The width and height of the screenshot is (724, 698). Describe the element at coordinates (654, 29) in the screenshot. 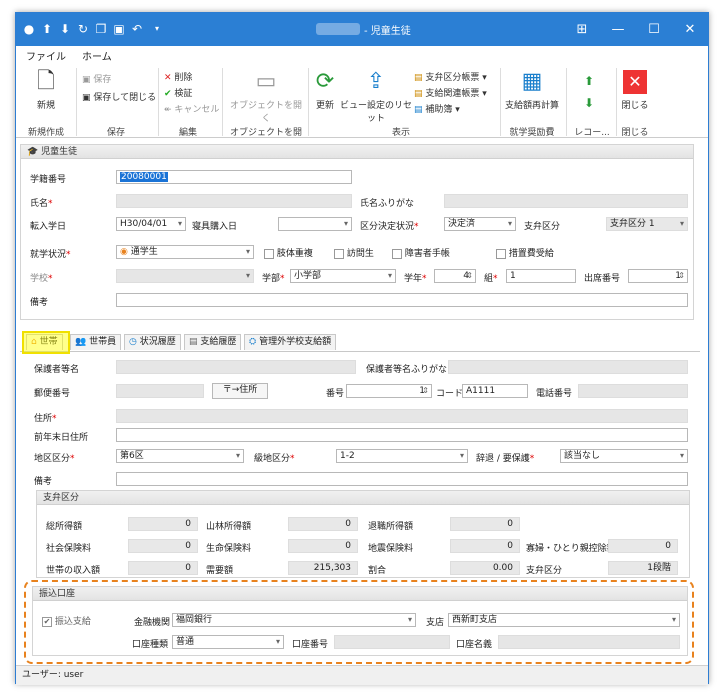

I see `maximize-icon: ☐` at that location.